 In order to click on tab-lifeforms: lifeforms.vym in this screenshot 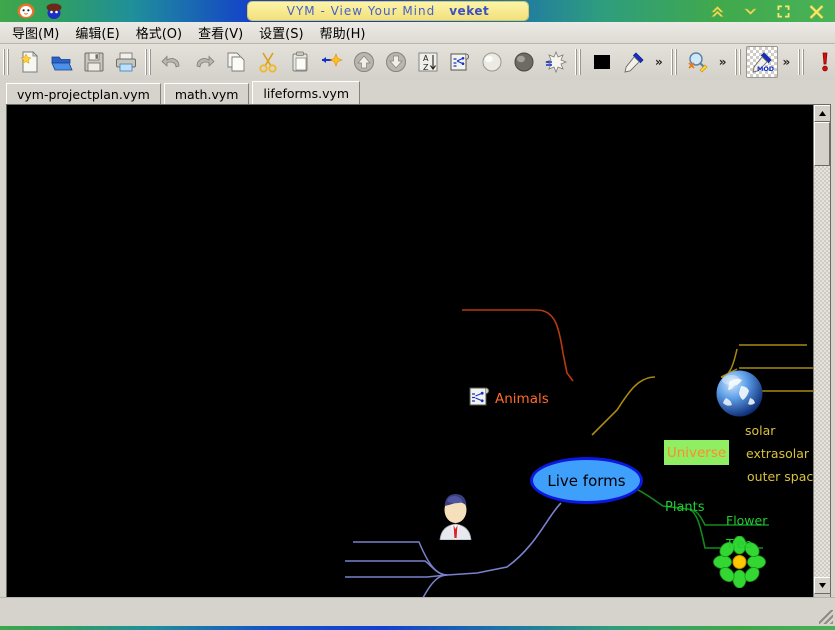, I will do `click(306, 92)`.